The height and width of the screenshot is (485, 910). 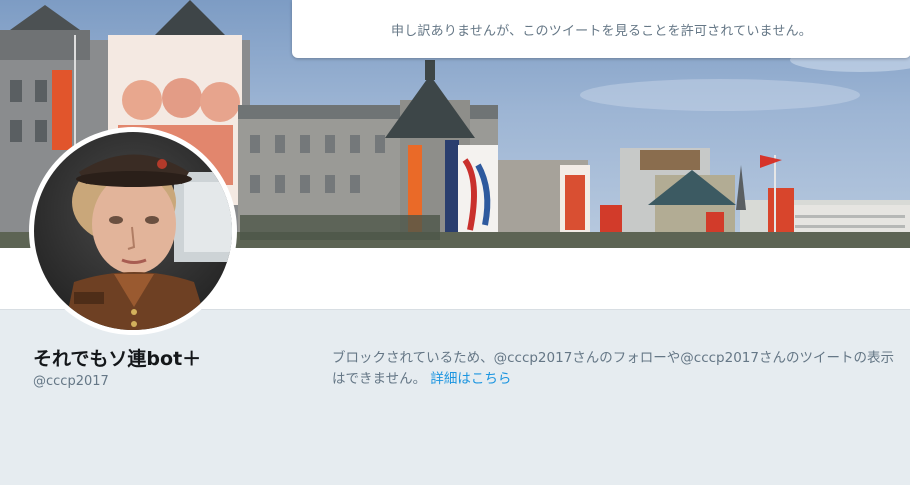 I want to click on profile-avatar, so click(x=133, y=231).